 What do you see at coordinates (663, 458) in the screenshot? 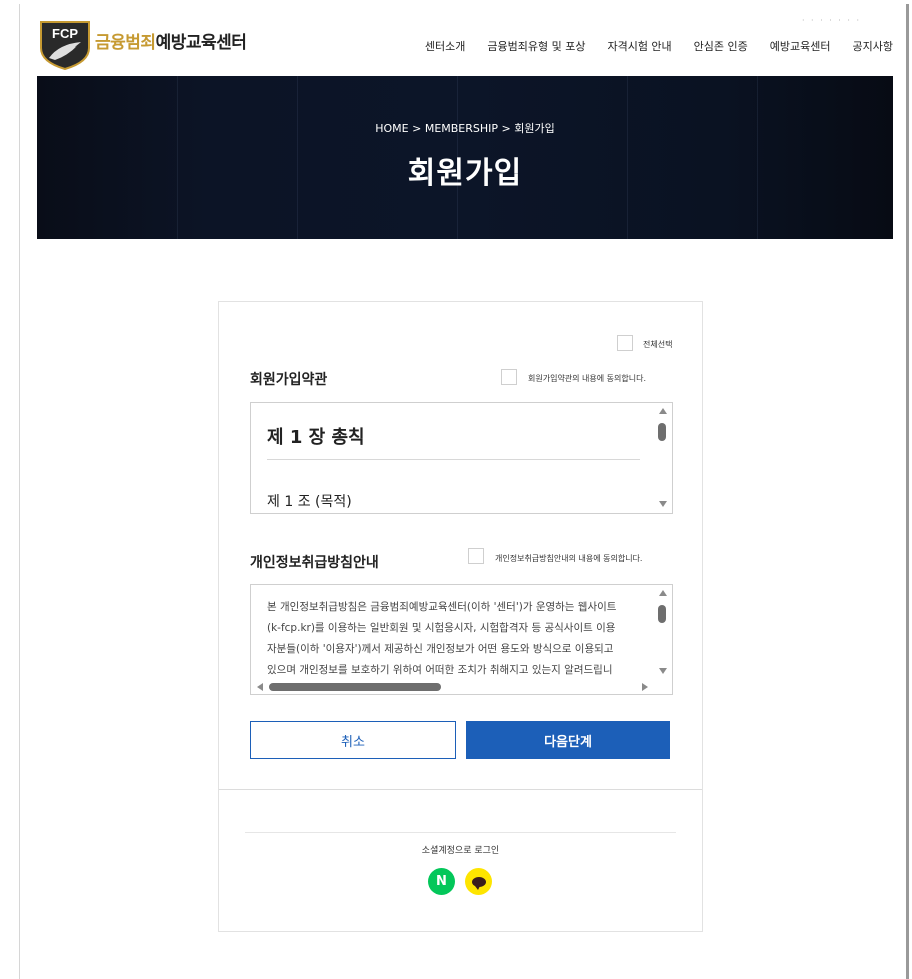
I see `terms-vertical-scrollbar` at bounding box center [663, 458].